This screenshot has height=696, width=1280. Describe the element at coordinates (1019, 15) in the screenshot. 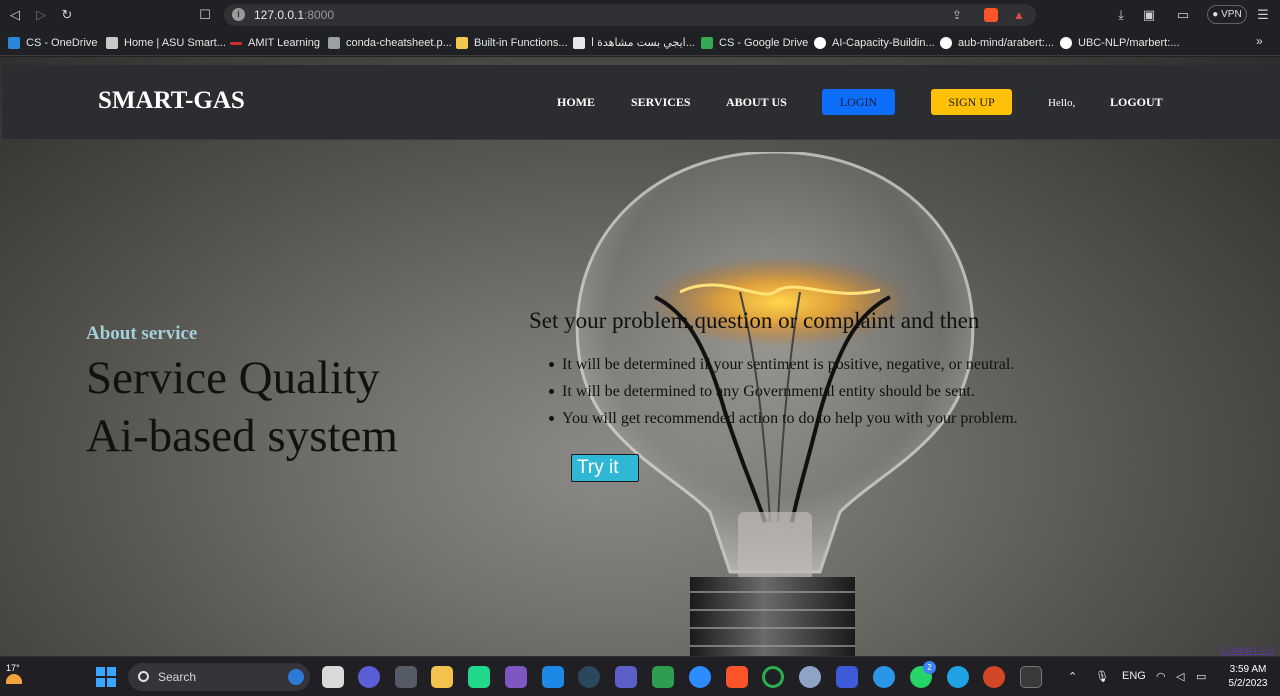

I see `brave-rewards-icon: ▲` at that location.